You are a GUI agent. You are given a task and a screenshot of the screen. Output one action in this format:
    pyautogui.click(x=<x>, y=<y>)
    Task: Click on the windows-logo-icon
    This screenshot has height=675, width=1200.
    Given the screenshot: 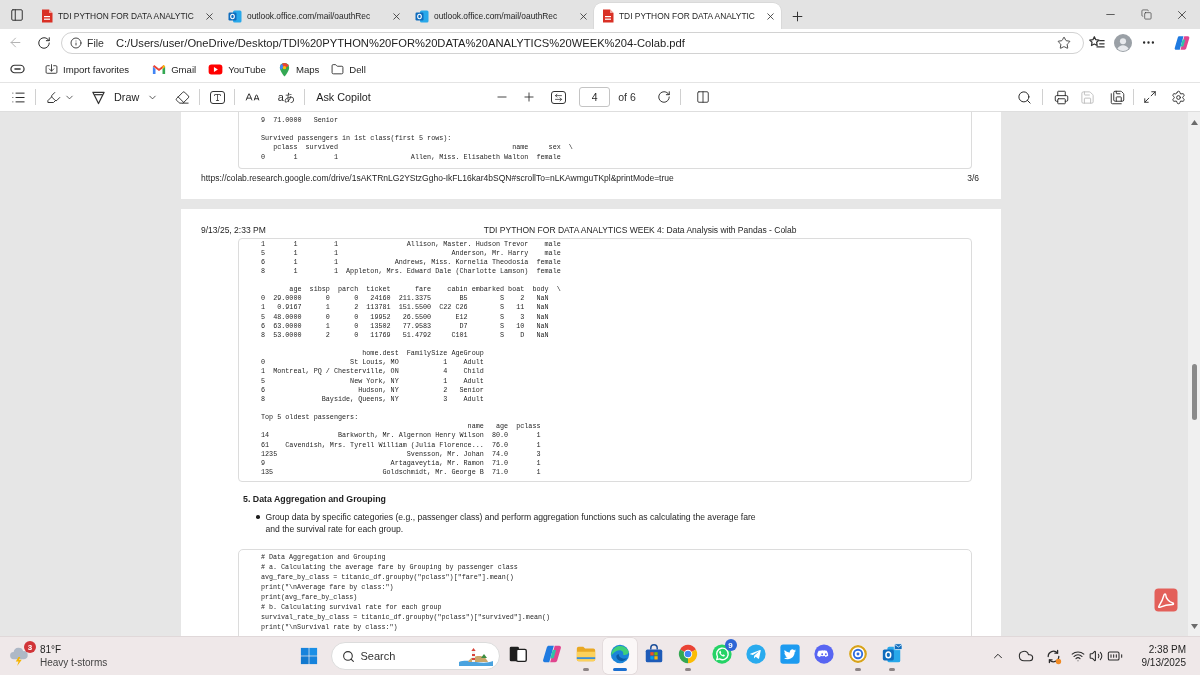 What is the action you would take?
    pyautogui.click(x=308, y=656)
    